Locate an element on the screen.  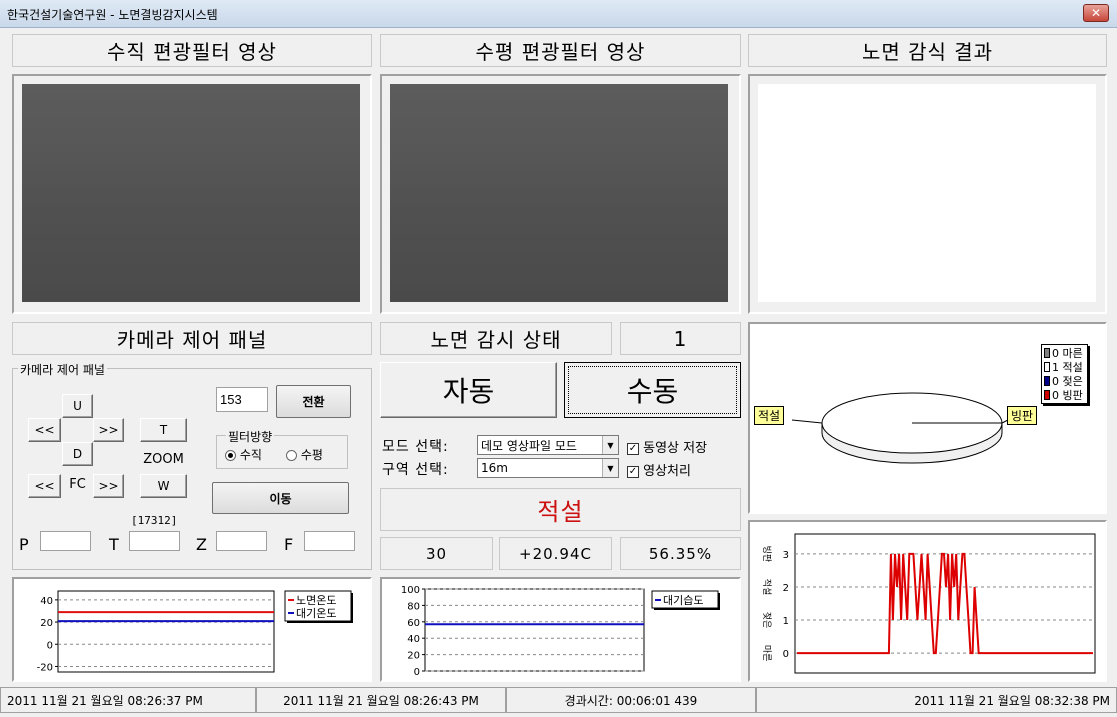
t-label: T is located at coordinates (114, 544).